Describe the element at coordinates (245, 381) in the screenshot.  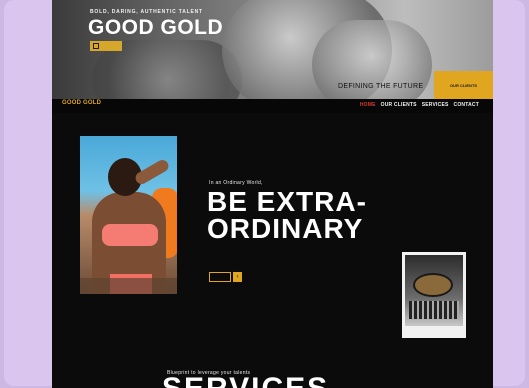
I see `services-title: SERVICES` at that location.